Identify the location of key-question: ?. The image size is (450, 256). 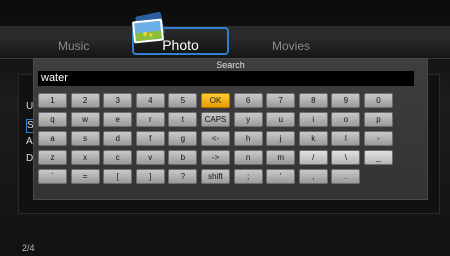
(183, 176).